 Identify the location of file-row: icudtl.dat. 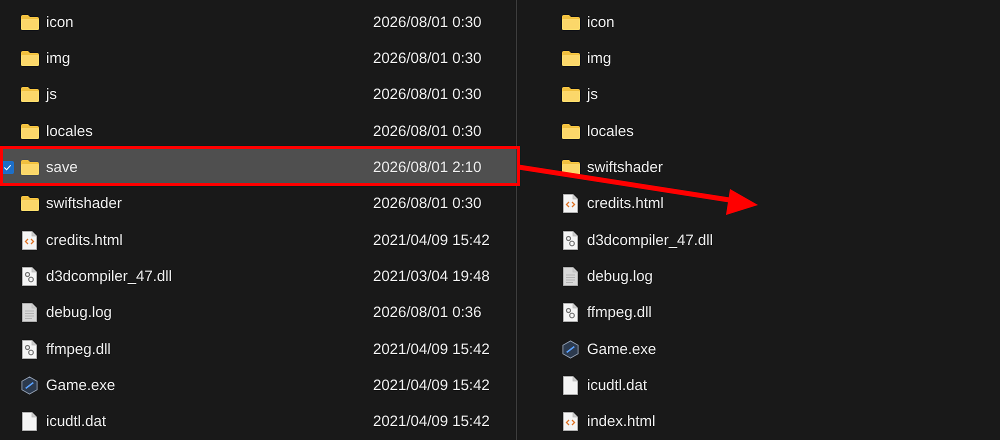
(780, 385).